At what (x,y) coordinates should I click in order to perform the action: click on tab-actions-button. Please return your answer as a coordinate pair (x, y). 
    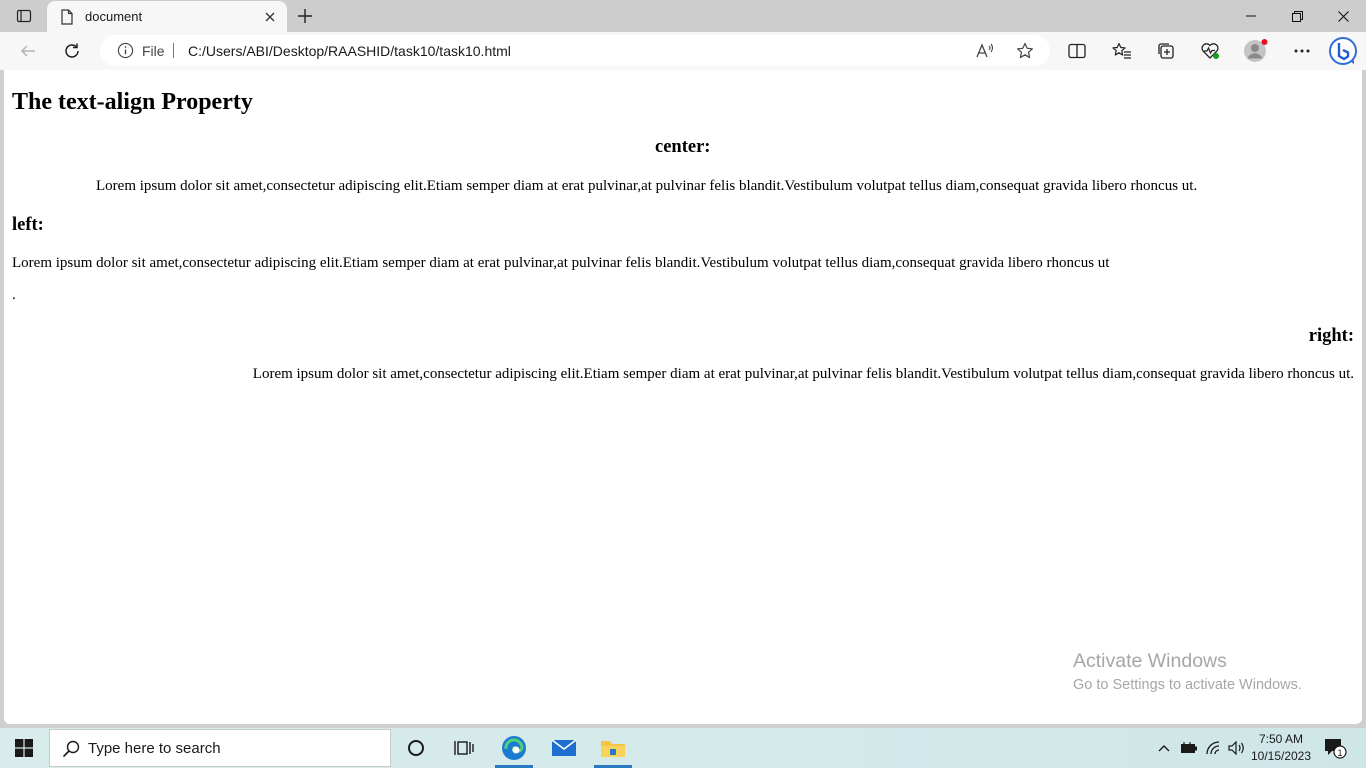
    Looking at the image, I should click on (24, 16).